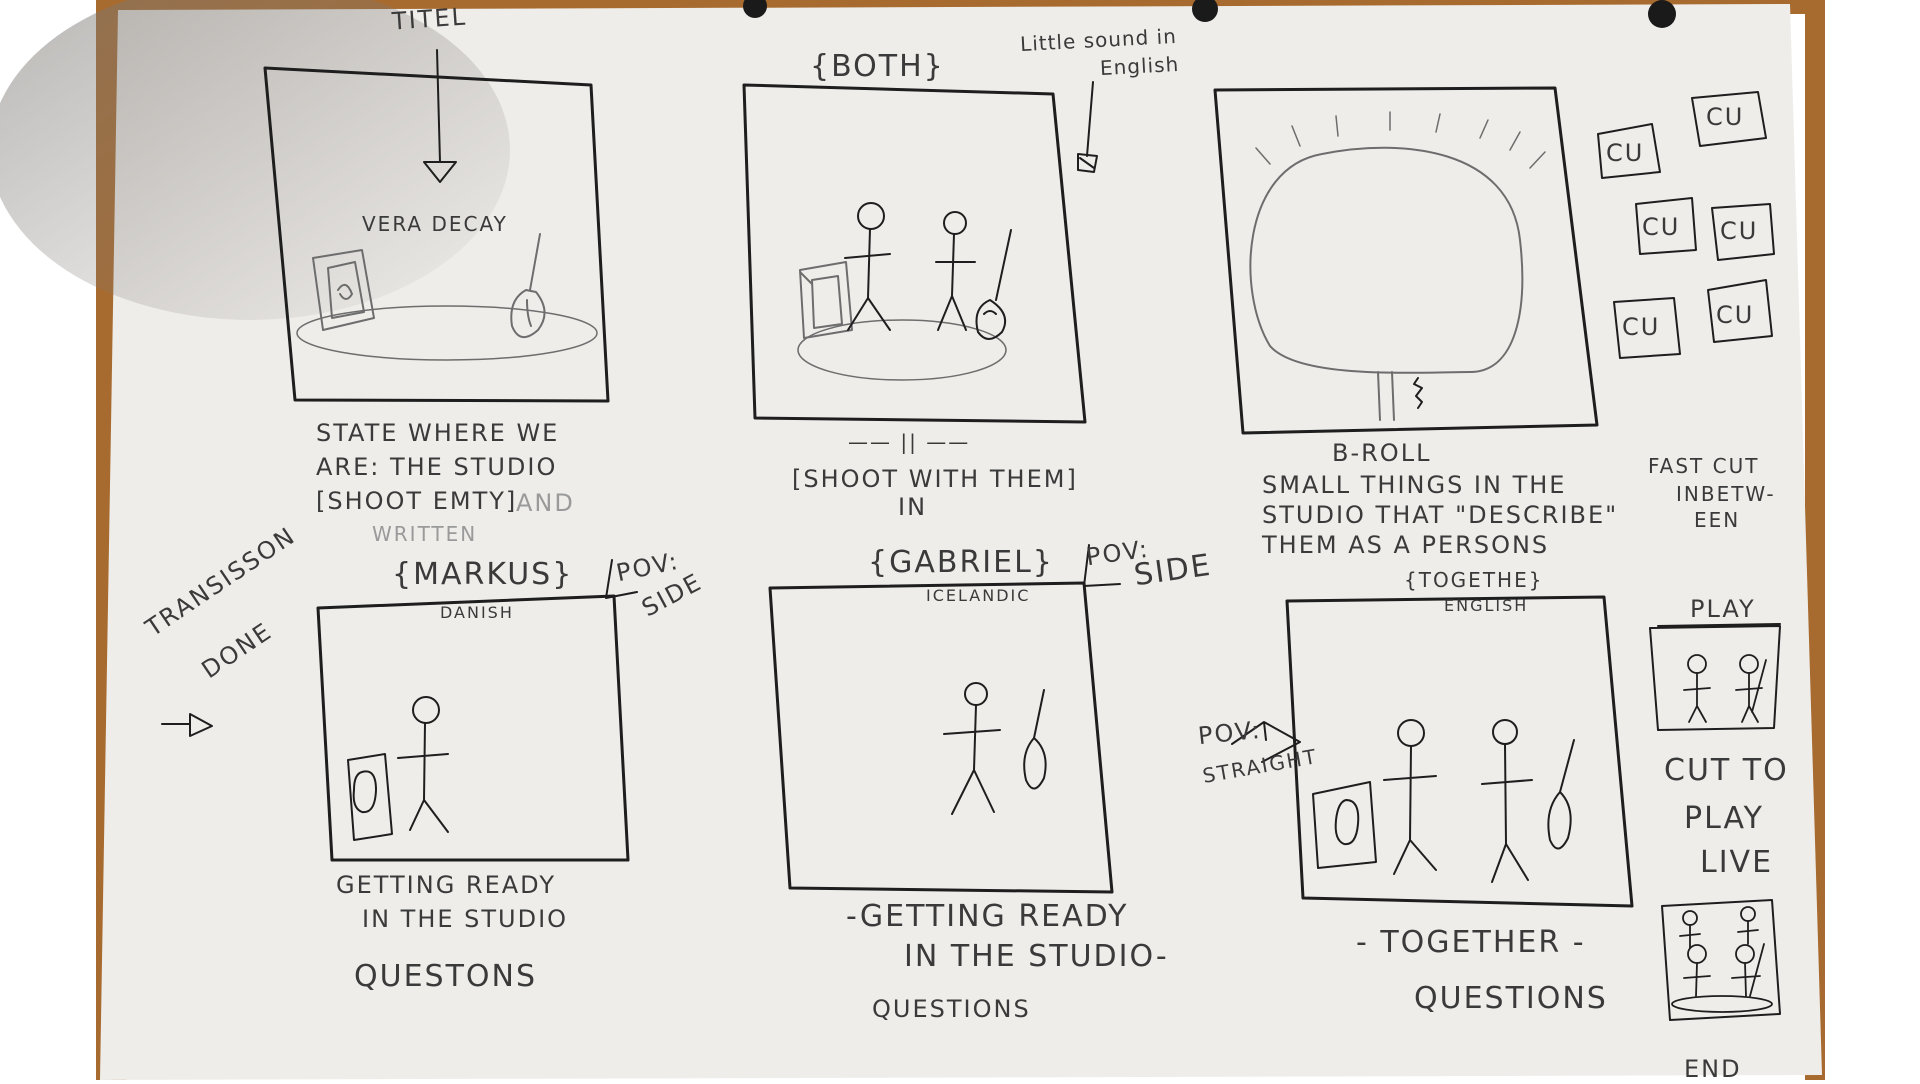 This screenshot has height=1084, width=1920. Describe the element at coordinates (935, 479) in the screenshot. I see `panel-2-caption-line-1: [SHOOT WITH THEM]` at that location.